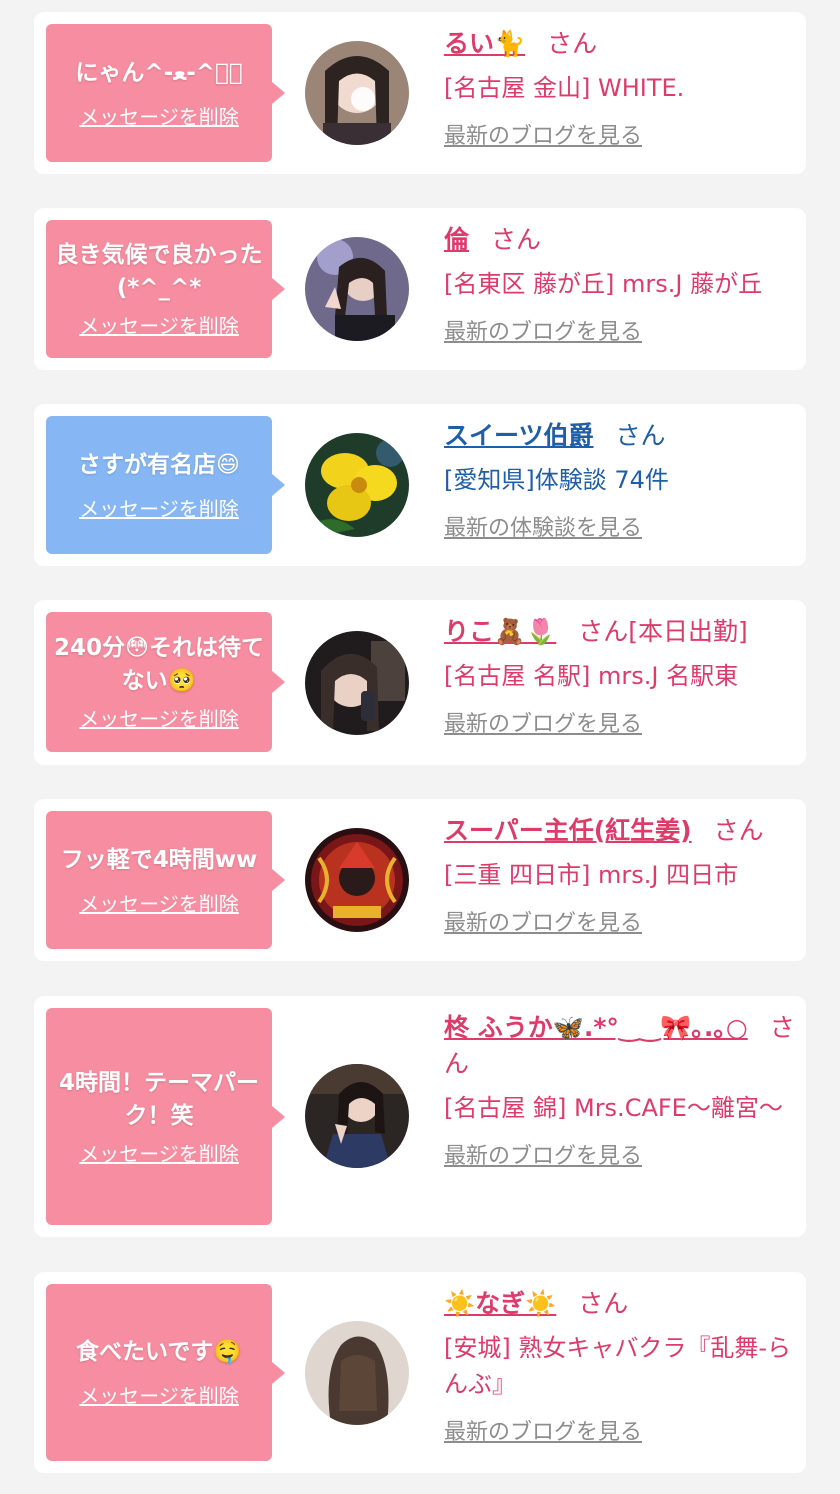 This screenshot has width=840, height=1494. What do you see at coordinates (564, 88) in the screenshot?
I see `shop-label: [名古屋 金山] WHITE.` at bounding box center [564, 88].